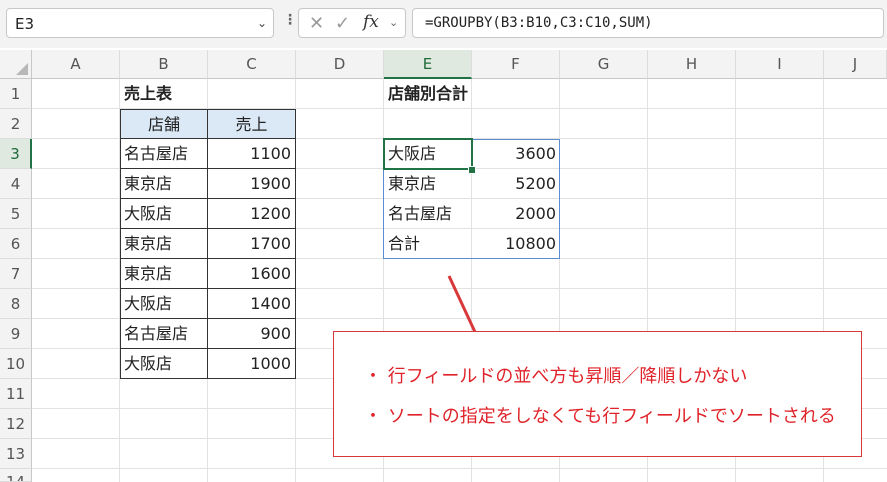  Describe the element at coordinates (22, 69) in the screenshot. I see `select-all-triangle-icon` at that location.